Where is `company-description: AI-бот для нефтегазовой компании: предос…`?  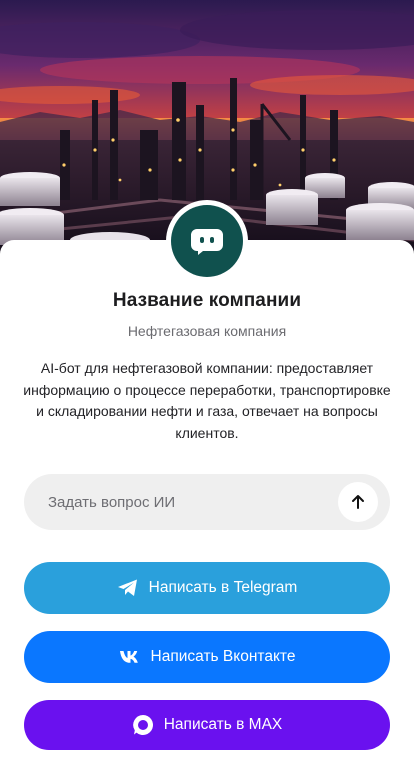
company-description: AI-бот для нефтегазовой компании: предос… is located at coordinates (207, 400).